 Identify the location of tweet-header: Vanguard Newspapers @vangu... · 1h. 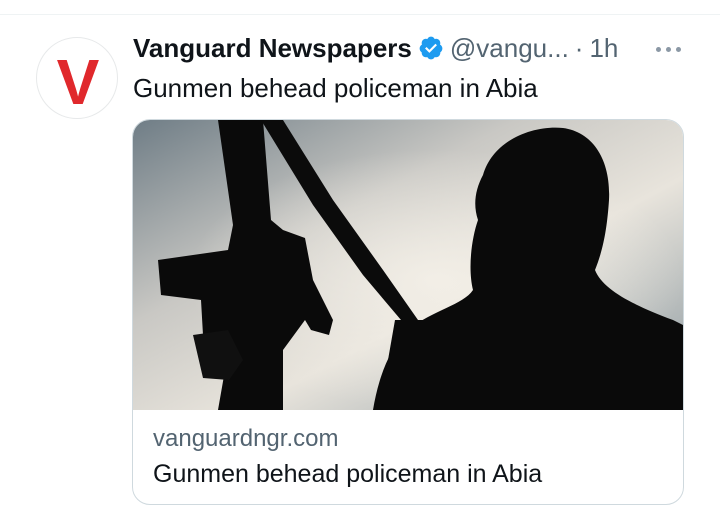
(413, 48).